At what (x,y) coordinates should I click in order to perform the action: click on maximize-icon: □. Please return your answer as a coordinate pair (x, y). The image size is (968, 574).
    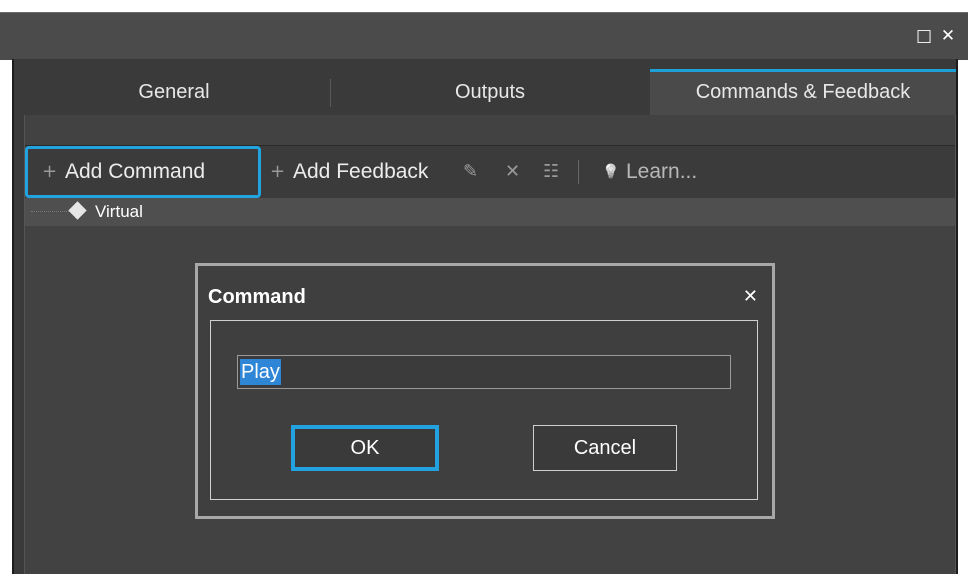
    Looking at the image, I should click on (924, 36).